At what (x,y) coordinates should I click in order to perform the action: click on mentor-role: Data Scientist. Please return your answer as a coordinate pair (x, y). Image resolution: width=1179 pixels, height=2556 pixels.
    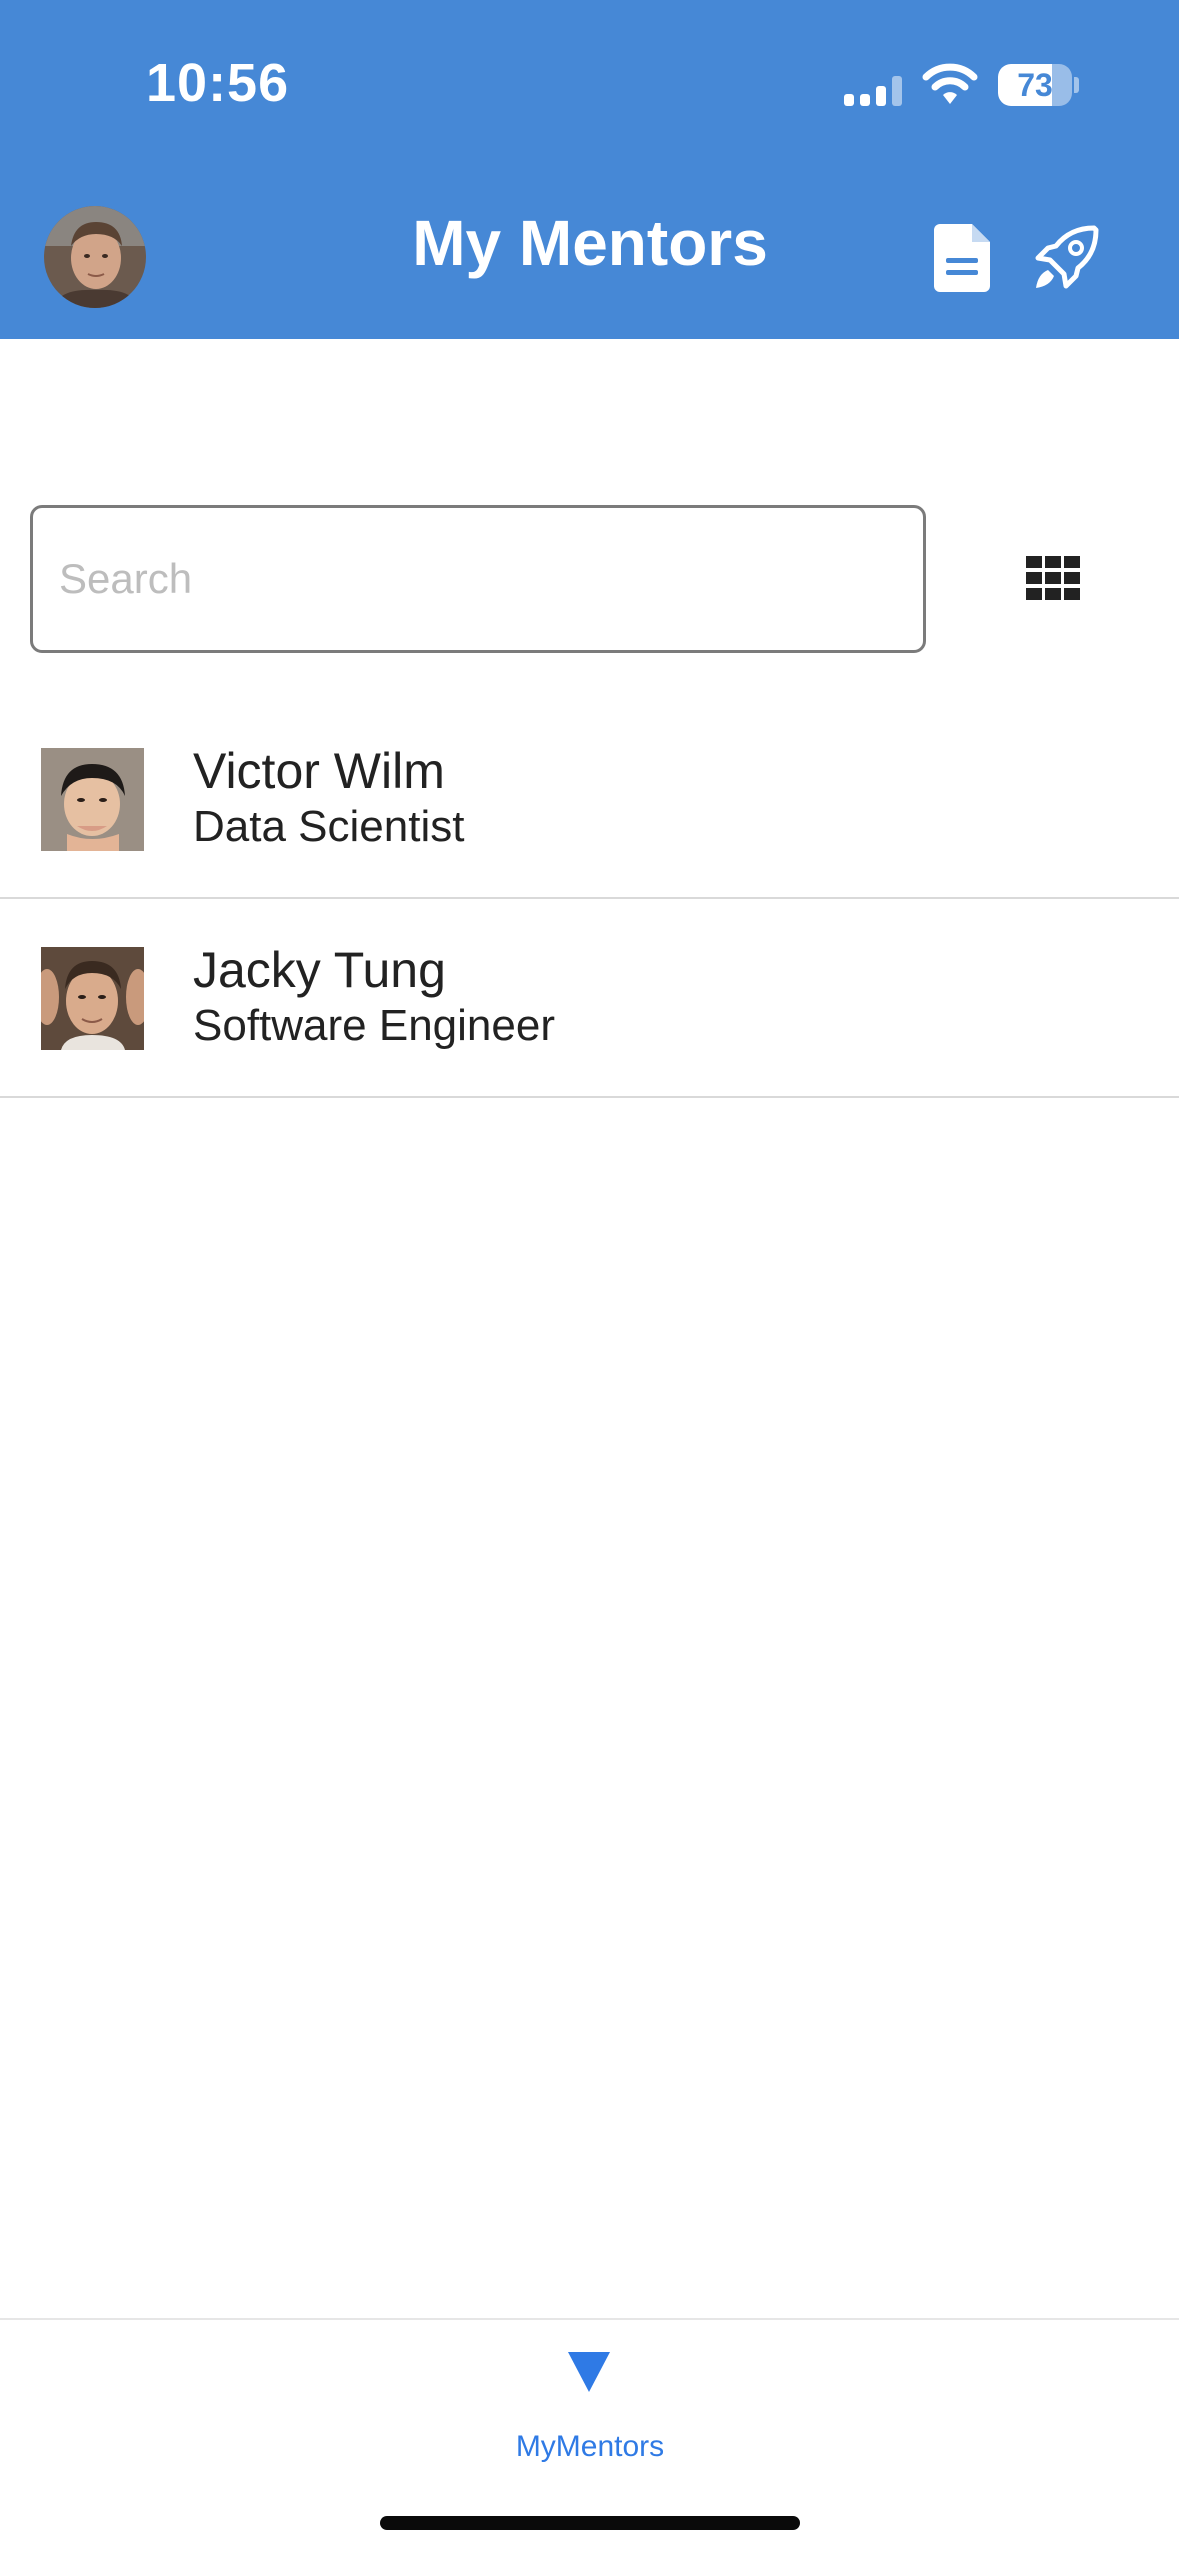
    Looking at the image, I should click on (329, 826).